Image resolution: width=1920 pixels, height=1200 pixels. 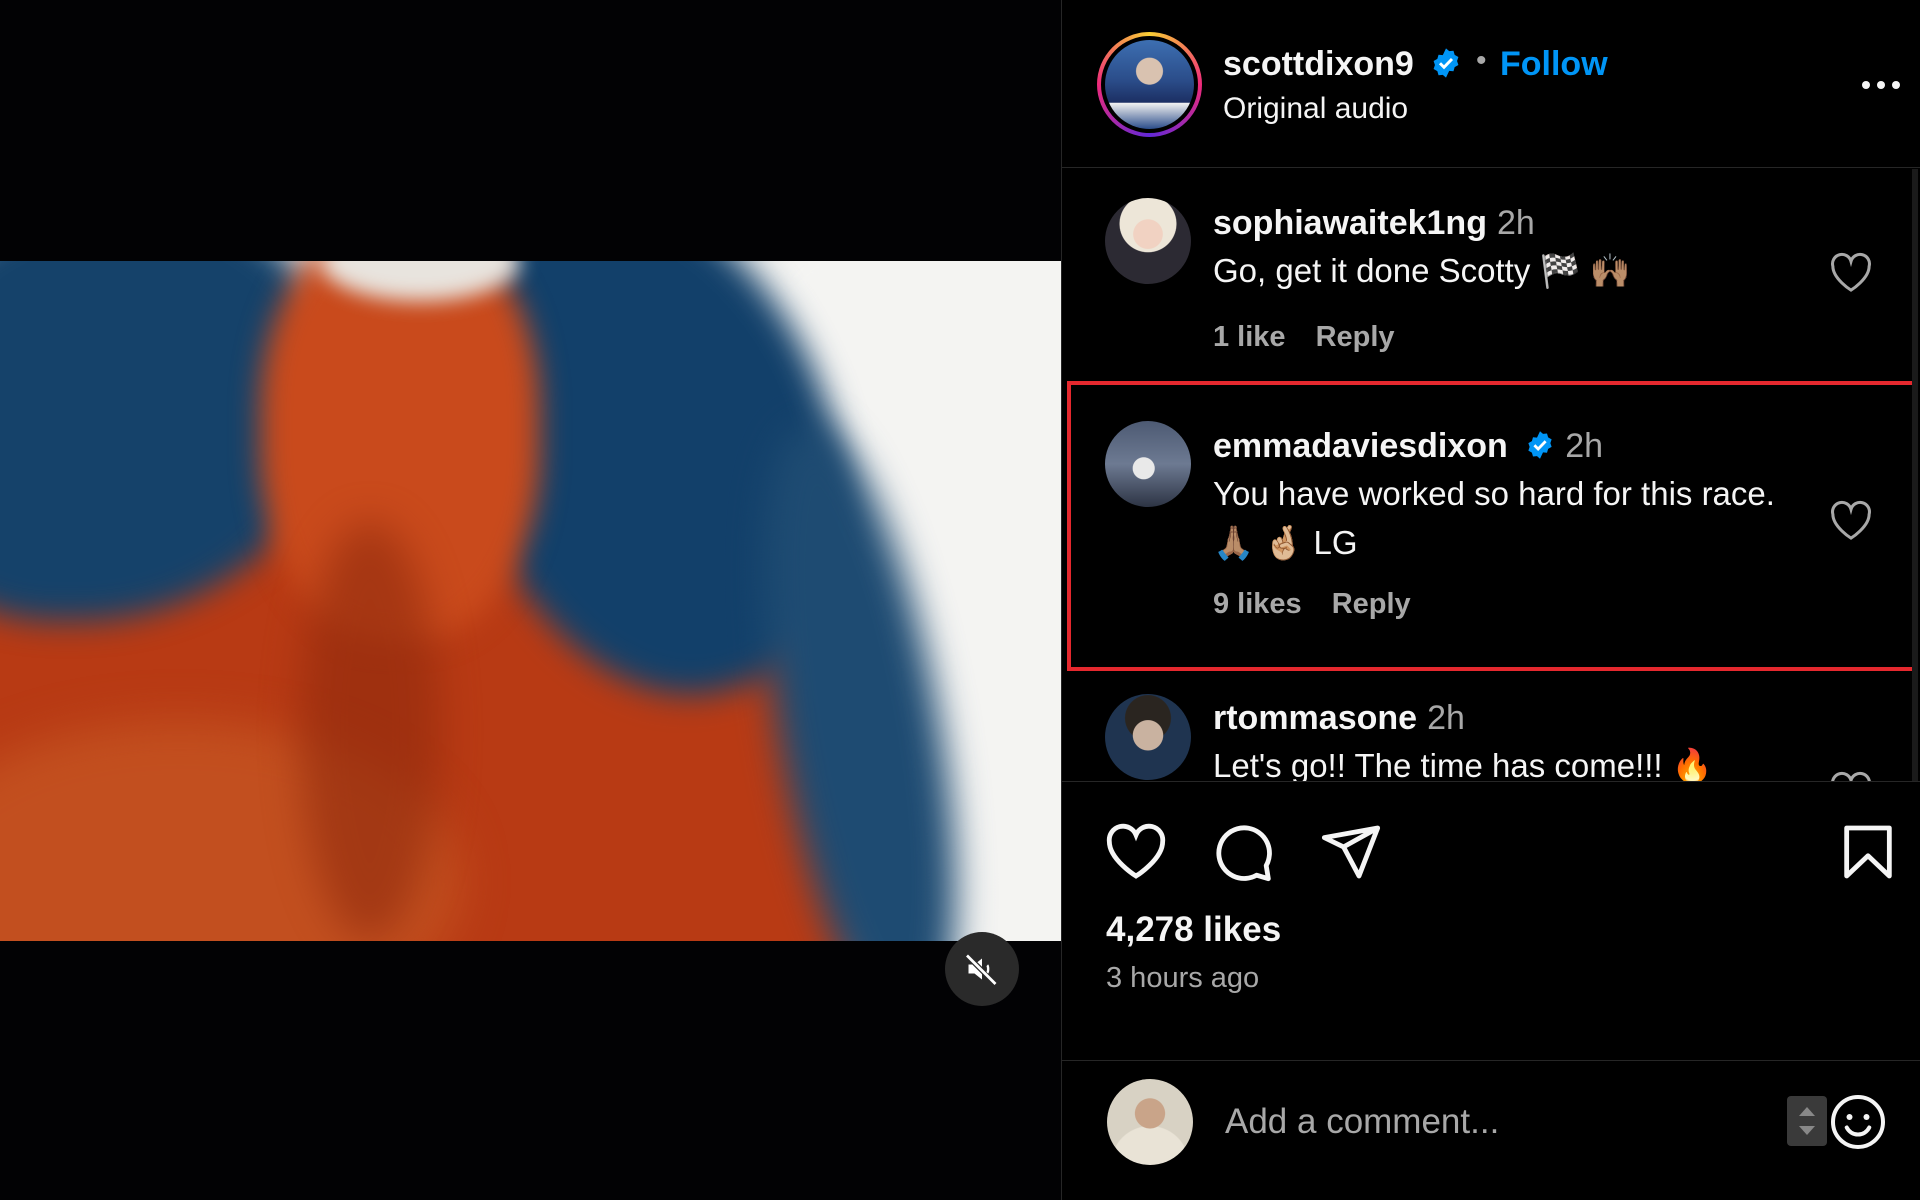 What do you see at coordinates (1491, 84) in the screenshot?
I see `post-header: scottdixon9 • Follow Original audio` at bounding box center [1491, 84].